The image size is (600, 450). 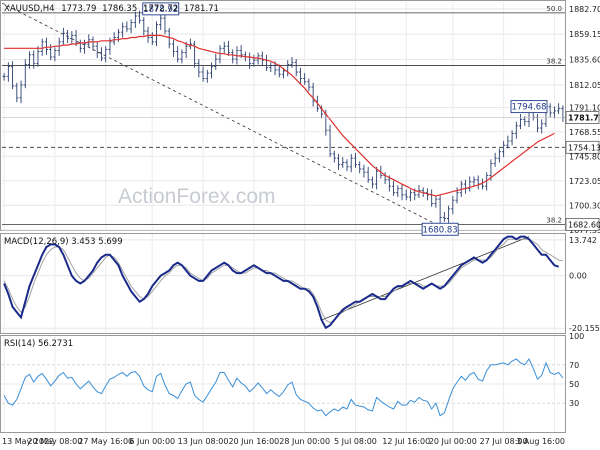 I want to click on price-highlight-text: 1781.71, so click(x=584, y=118).